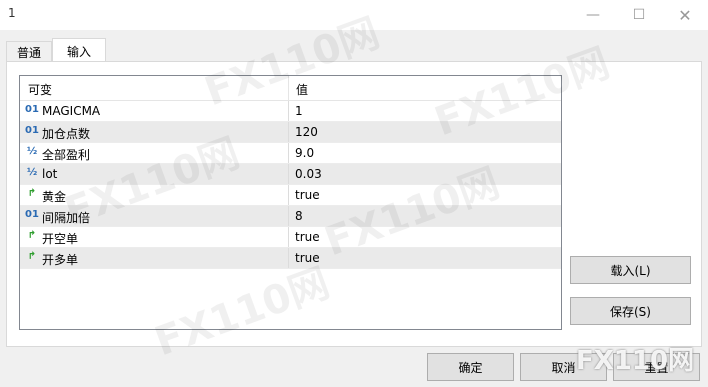 Image resolution: width=708 pixels, height=387 pixels. I want to click on parameter-value: 1, so click(299, 111).